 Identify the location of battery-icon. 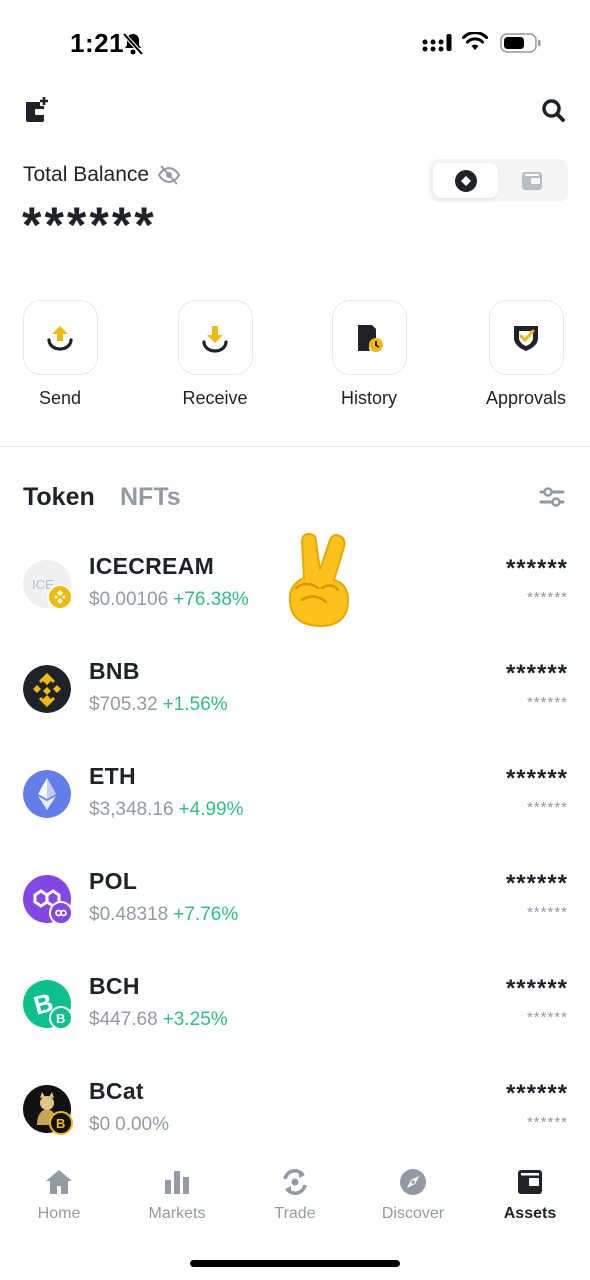
(520, 43).